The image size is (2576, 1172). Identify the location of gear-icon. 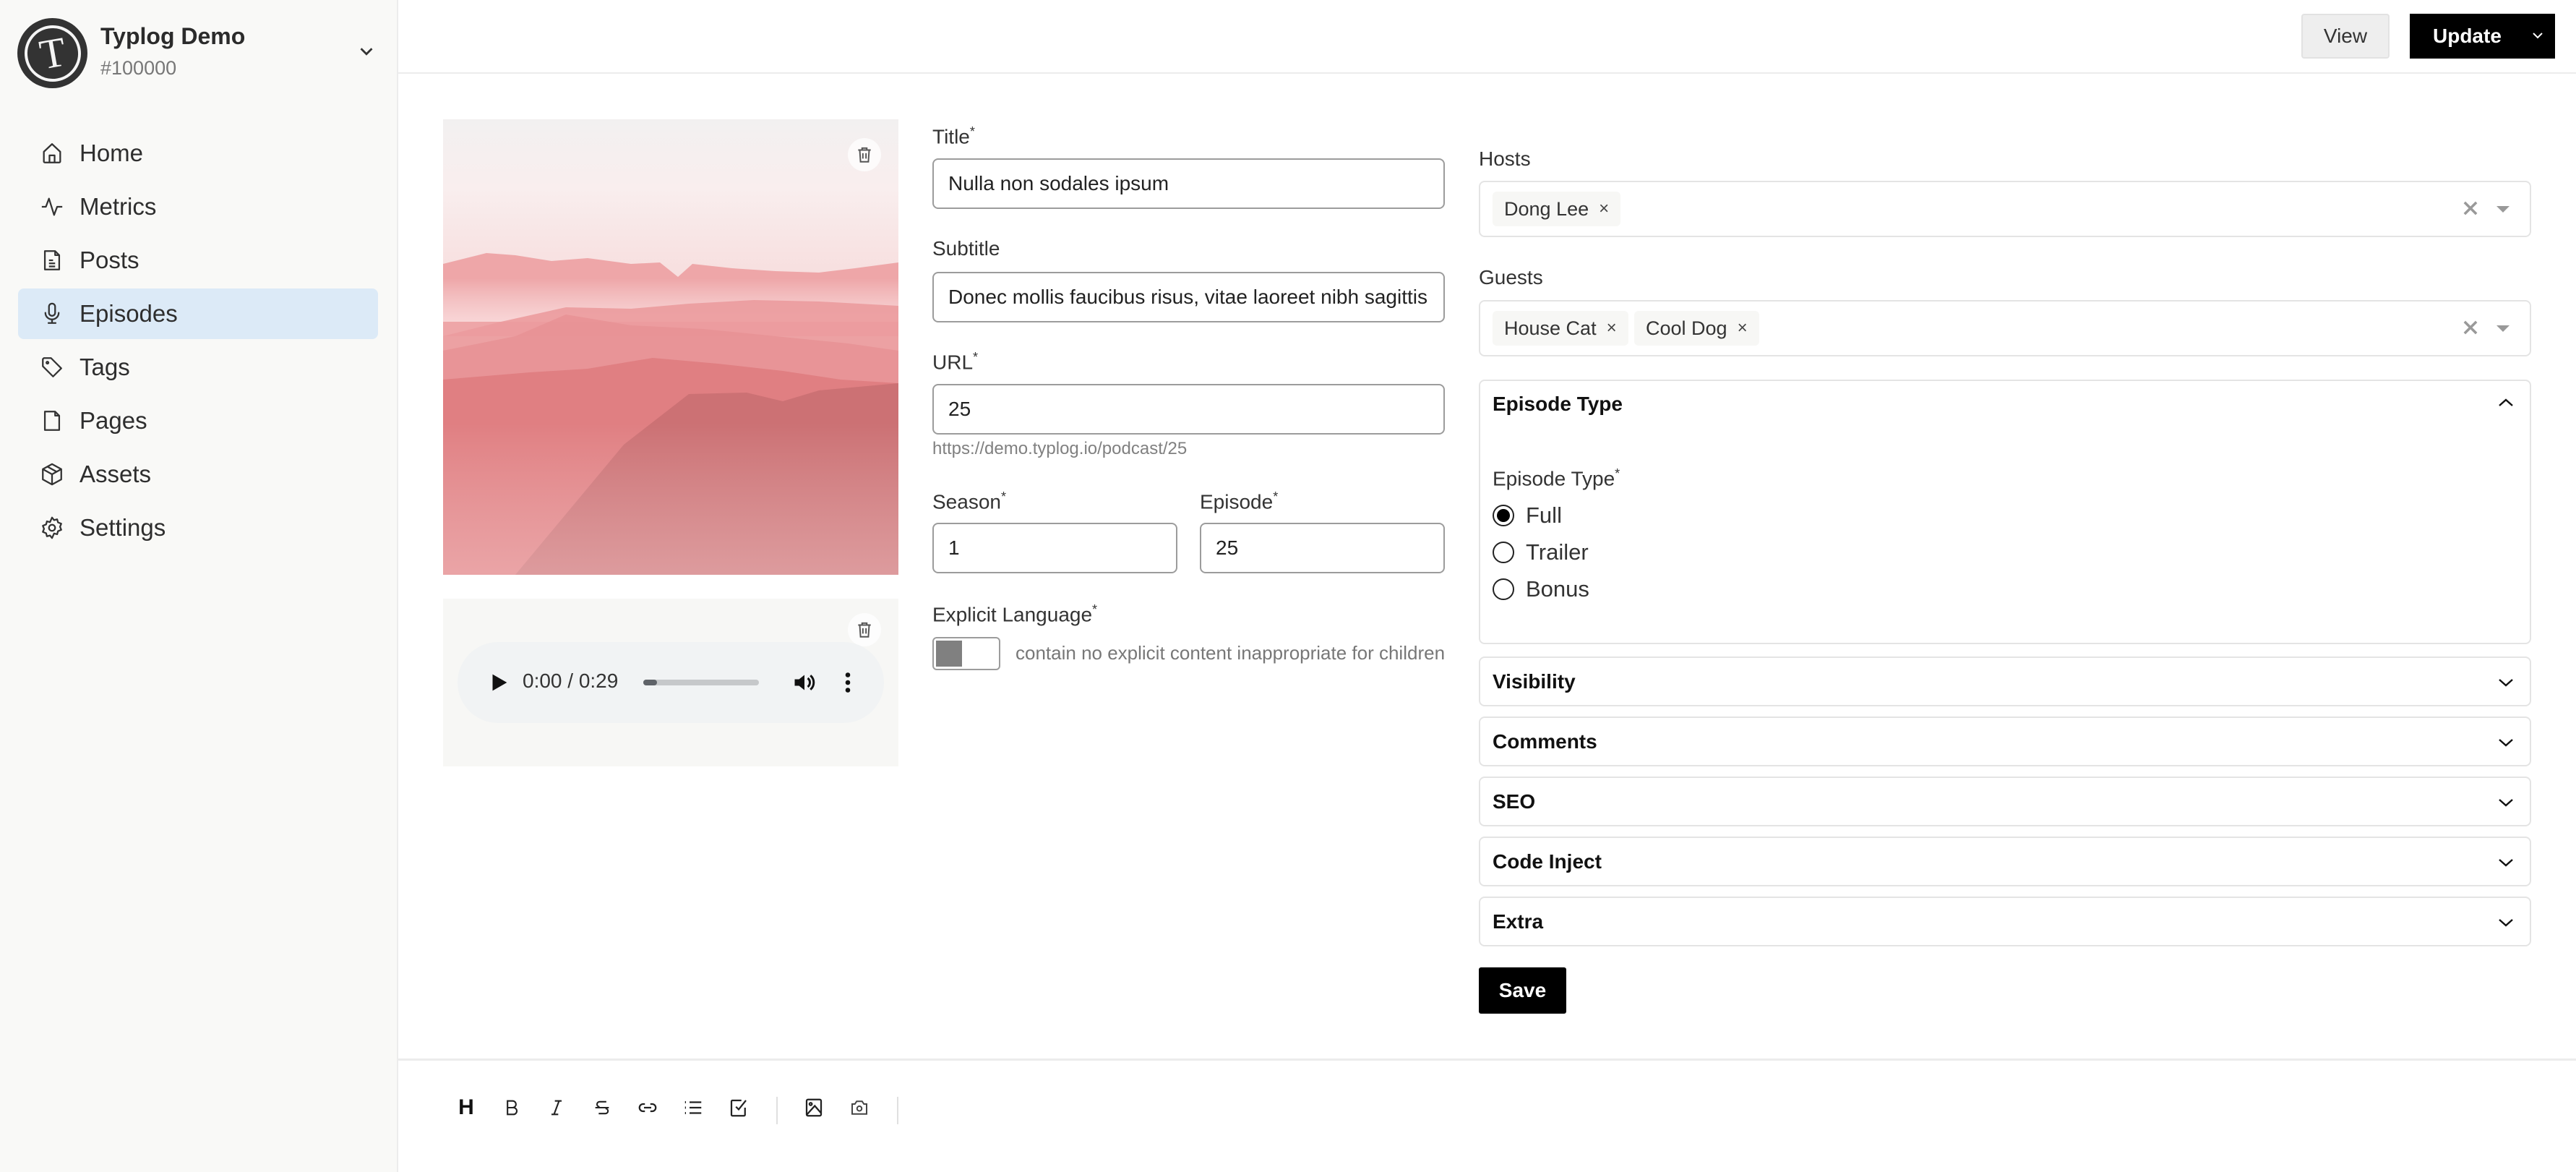
(52, 527).